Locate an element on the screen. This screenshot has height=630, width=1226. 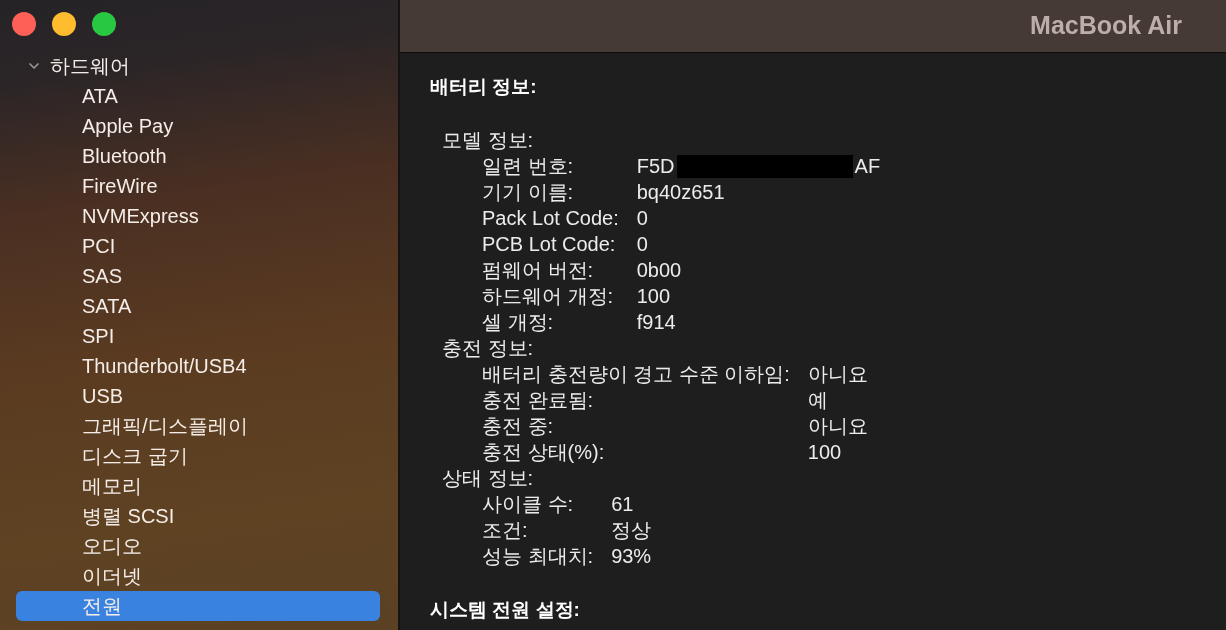
sidebar-item: 이더넷 is located at coordinates (198, 576).